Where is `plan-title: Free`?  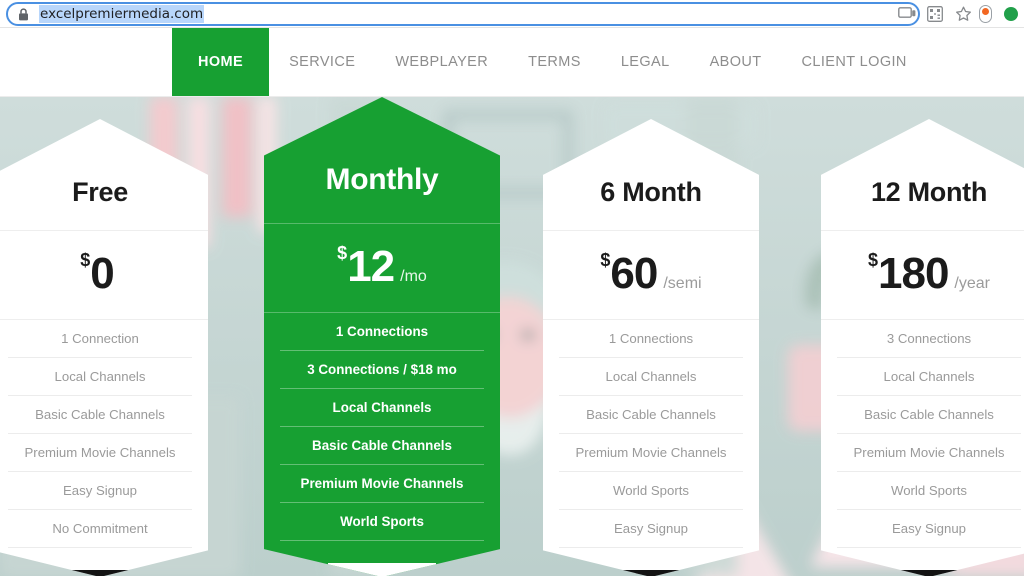 plan-title: Free is located at coordinates (100, 192).